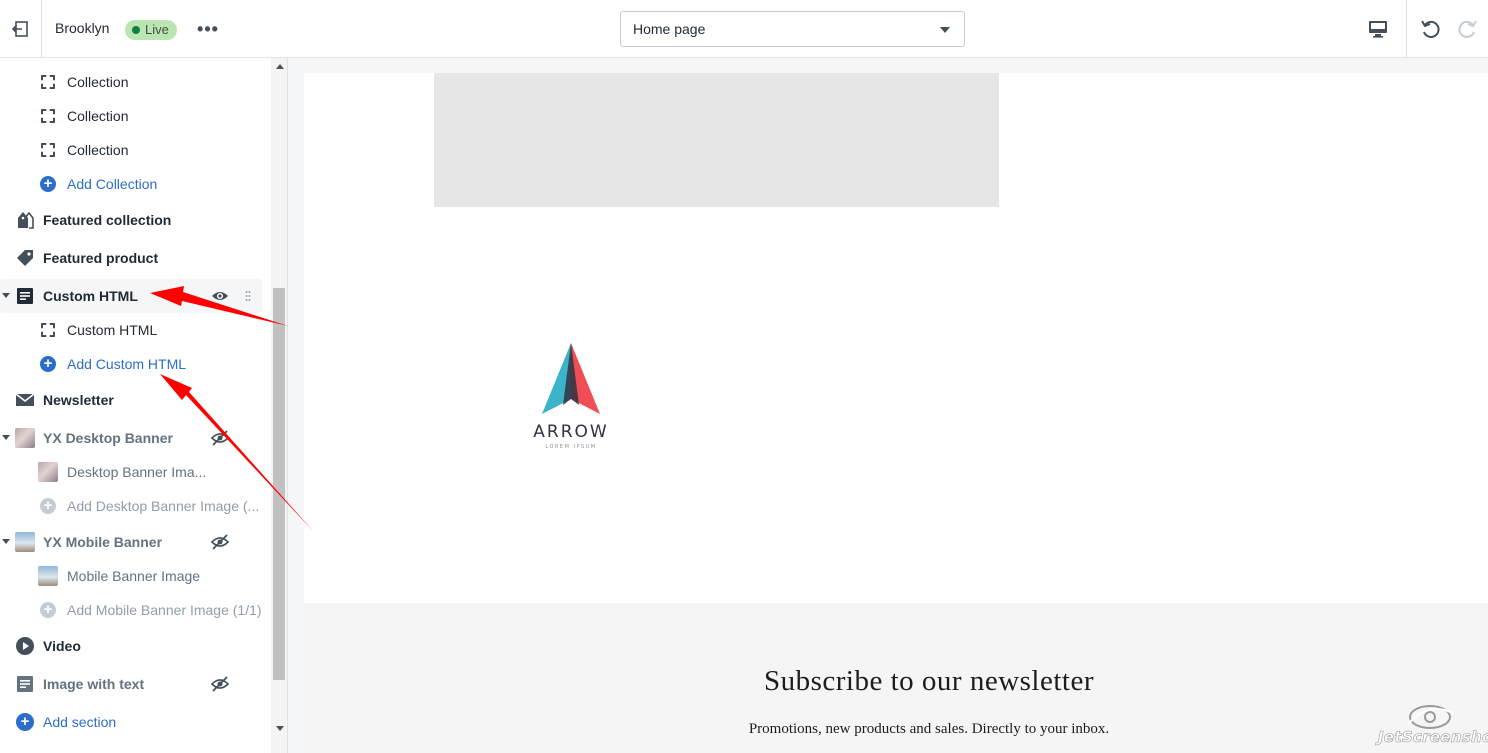 This screenshot has width=1488, height=753. I want to click on section-label: Featured product, so click(101, 258).